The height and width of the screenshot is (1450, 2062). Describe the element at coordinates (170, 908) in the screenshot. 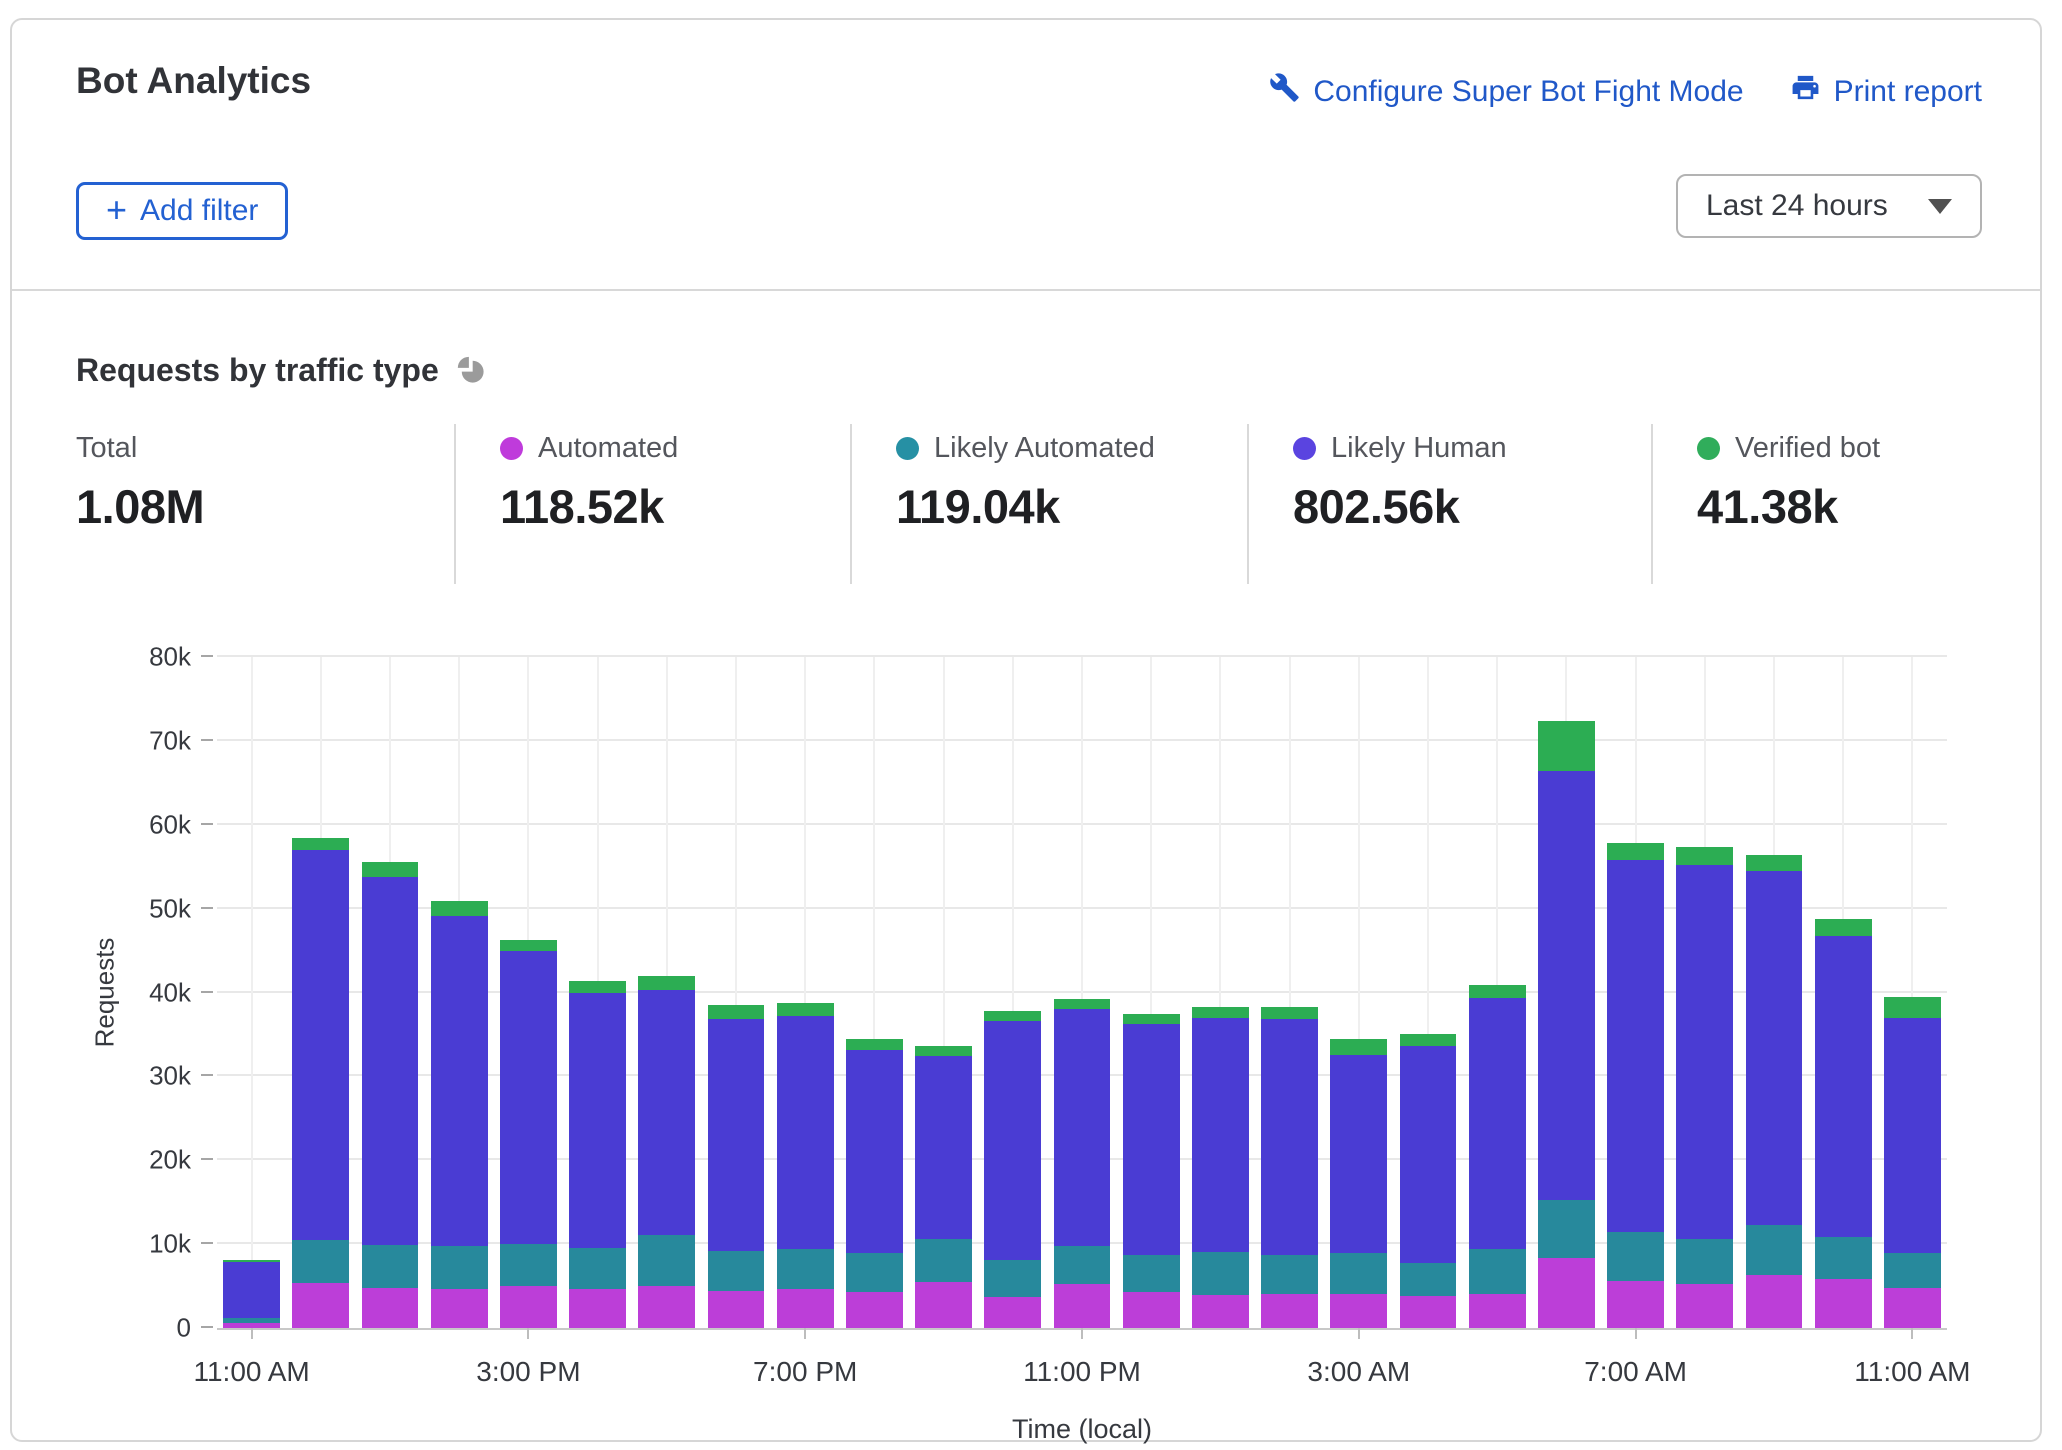

I see `y-tick-label: 50k` at that location.